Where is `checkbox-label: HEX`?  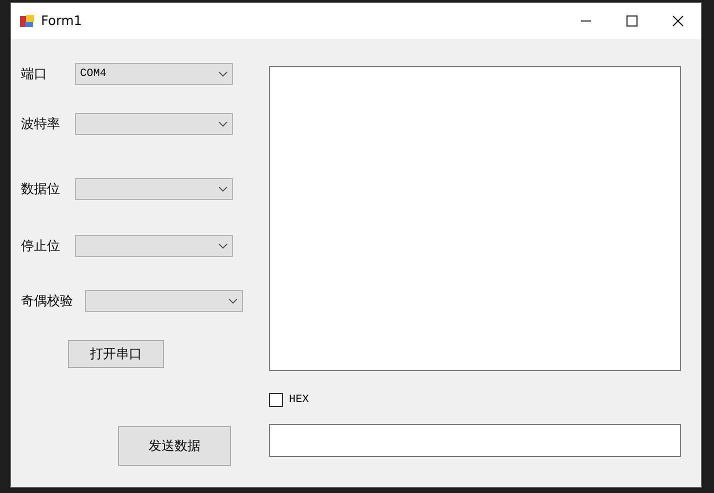
checkbox-label: HEX is located at coordinates (299, 400).